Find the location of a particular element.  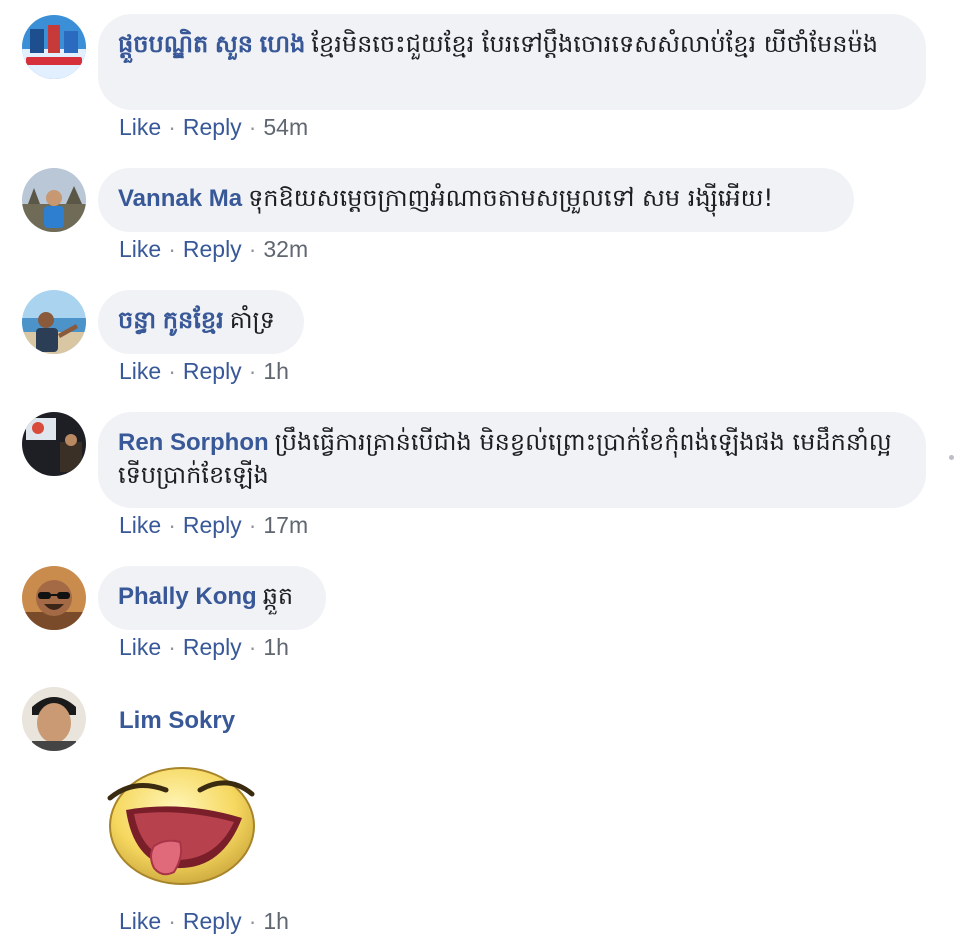

comment-author: Ren Sorphon is located at coordinates (193, 442).